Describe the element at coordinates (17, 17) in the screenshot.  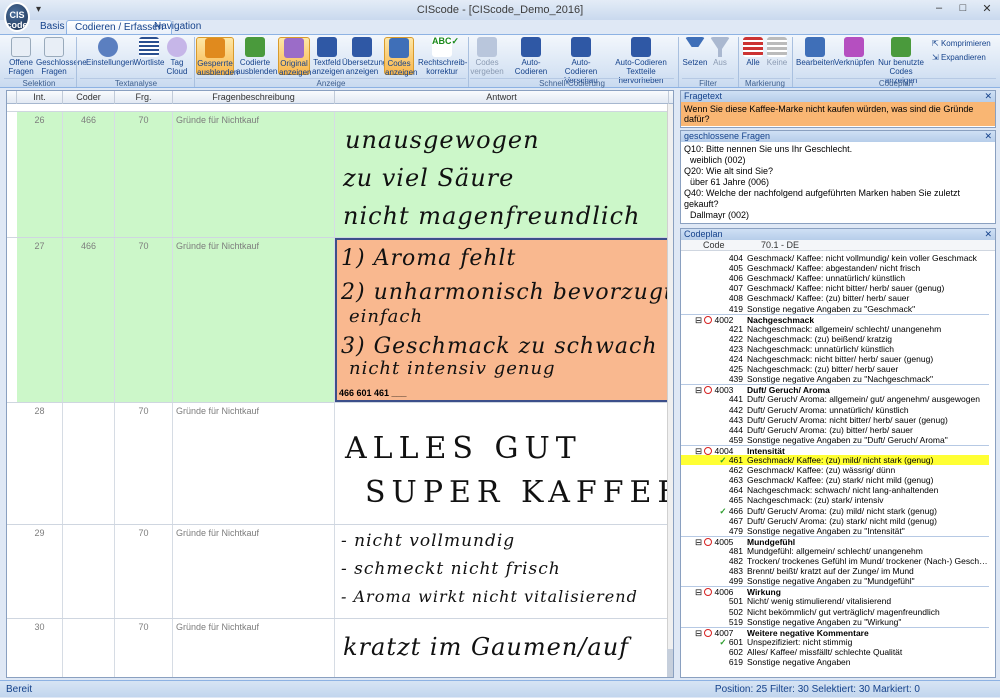
I see `app-logo: CIS code` at that location.